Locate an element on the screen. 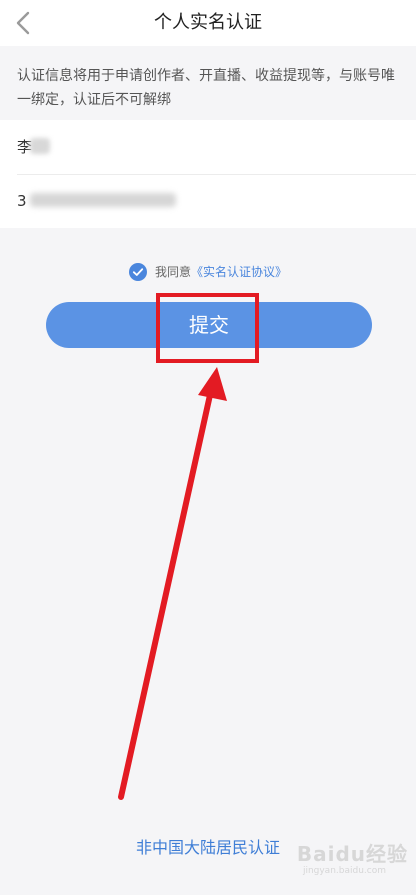 This screenshot has width=416, height=895. header: 个人实名认证 is located at coordinates (208, 23).